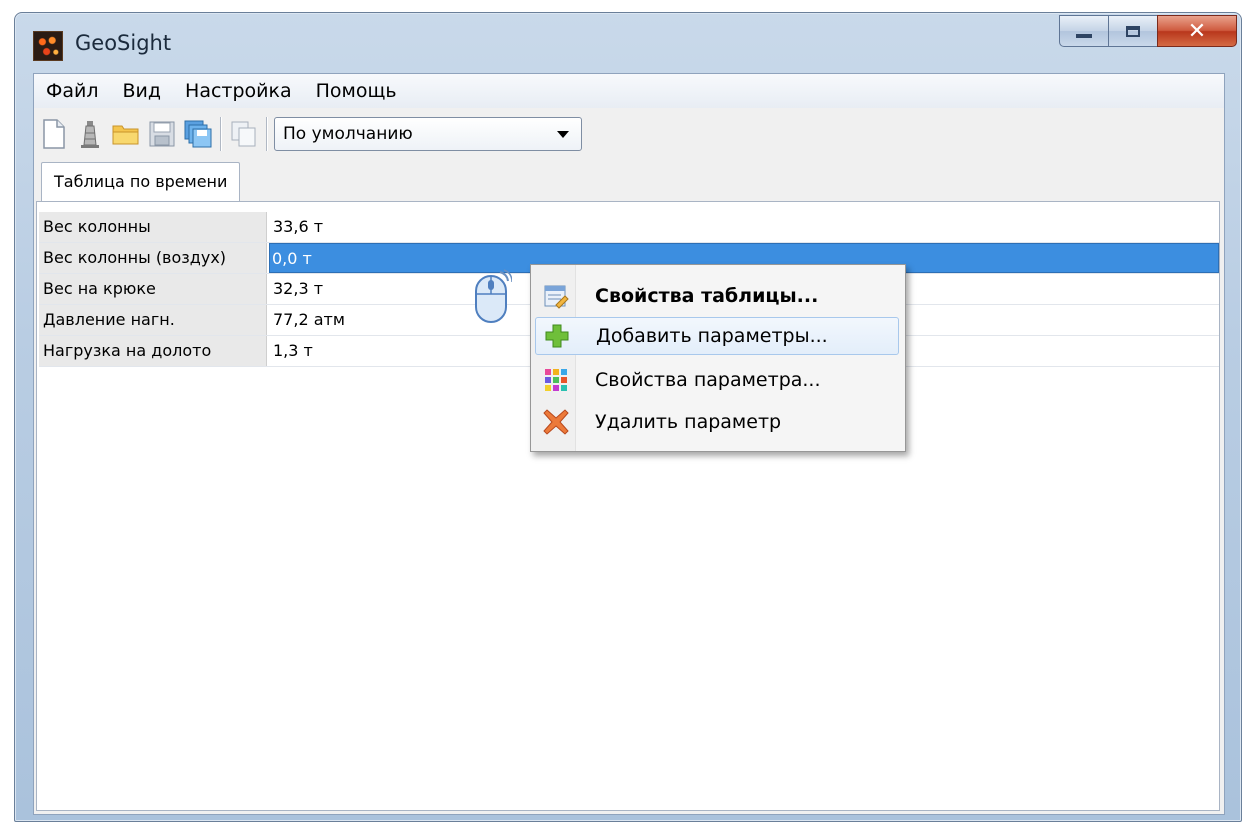 The image size is (1250, 825). Describe the element at coordinates (493, 296) in the screenshot. I see `right-click-mouse-icon` at that location.